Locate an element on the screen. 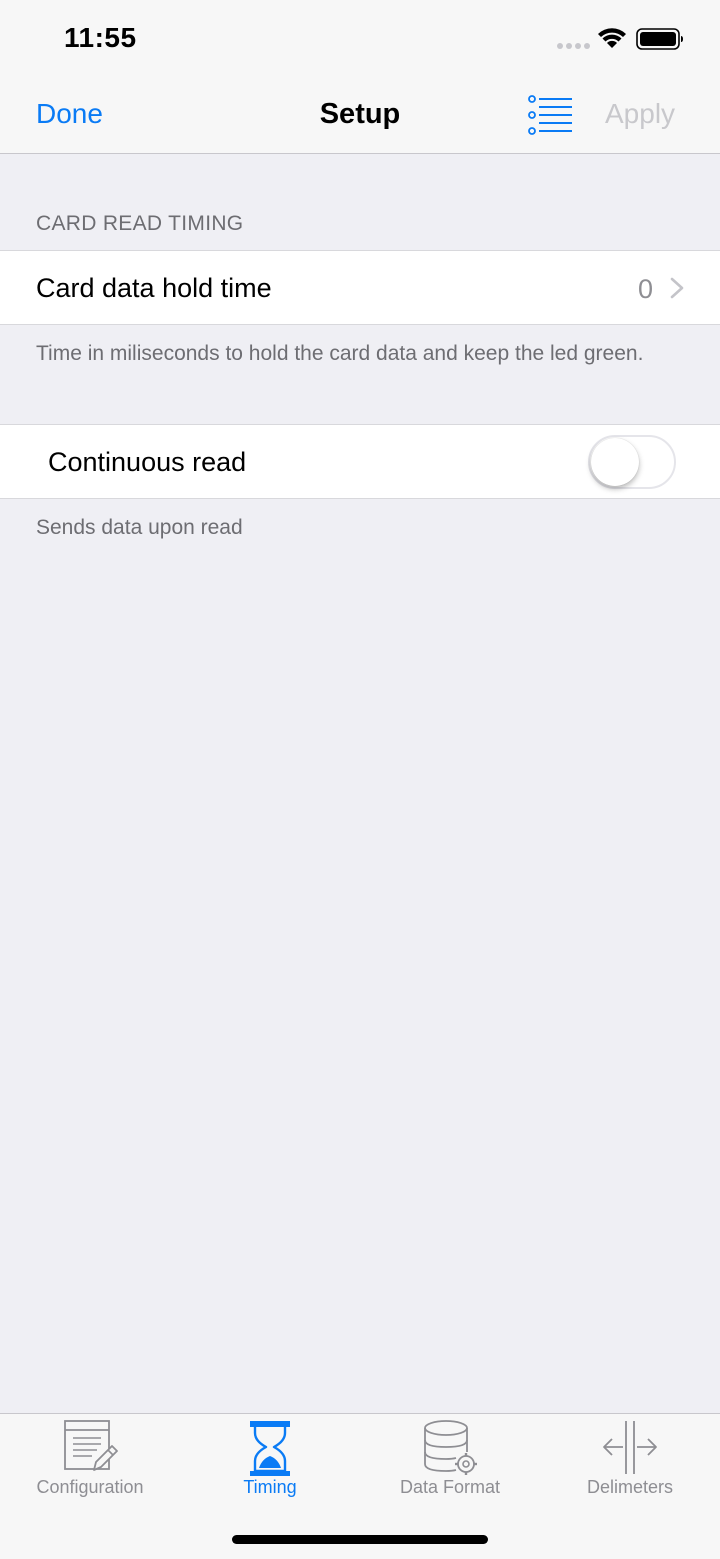  tab-data-format: Data Format is located at coordinates (450, 1464).